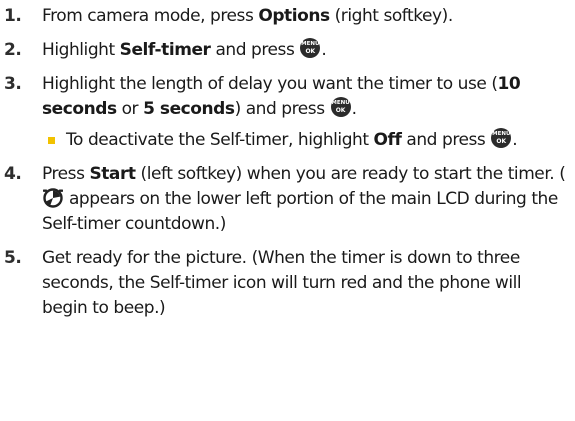  Describe the element at coordinates (53, 198) in the screenshot. I see `self-timer-icon` at that location.